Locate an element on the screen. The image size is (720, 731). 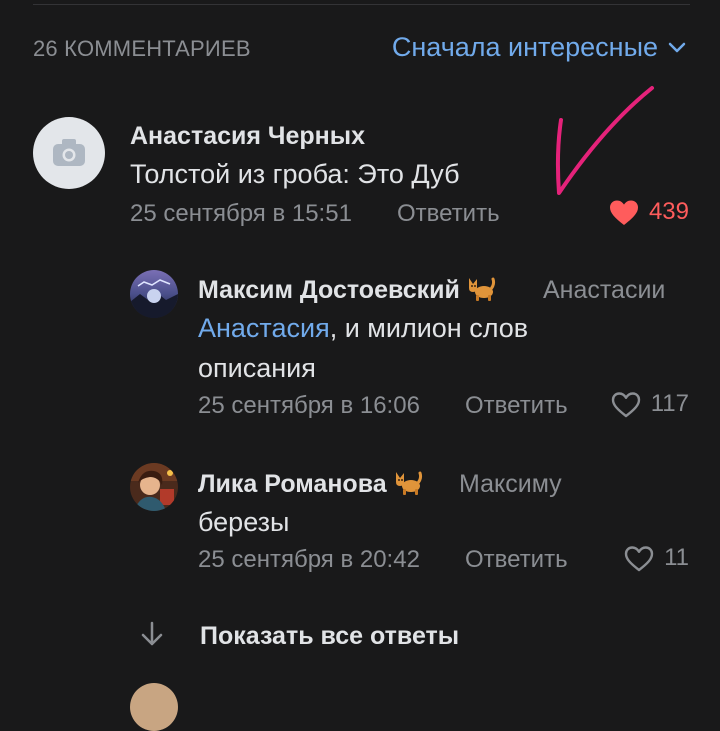
camera-placeholder-icon is located at coordinates (69, 152).